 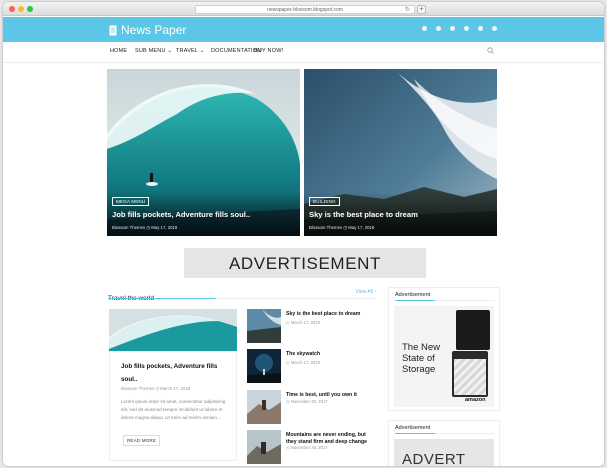 What do you see at coordinates (366, 292) in the screenshot?
I see `view-all-link: View All ›` at bounding box center [366, 292].